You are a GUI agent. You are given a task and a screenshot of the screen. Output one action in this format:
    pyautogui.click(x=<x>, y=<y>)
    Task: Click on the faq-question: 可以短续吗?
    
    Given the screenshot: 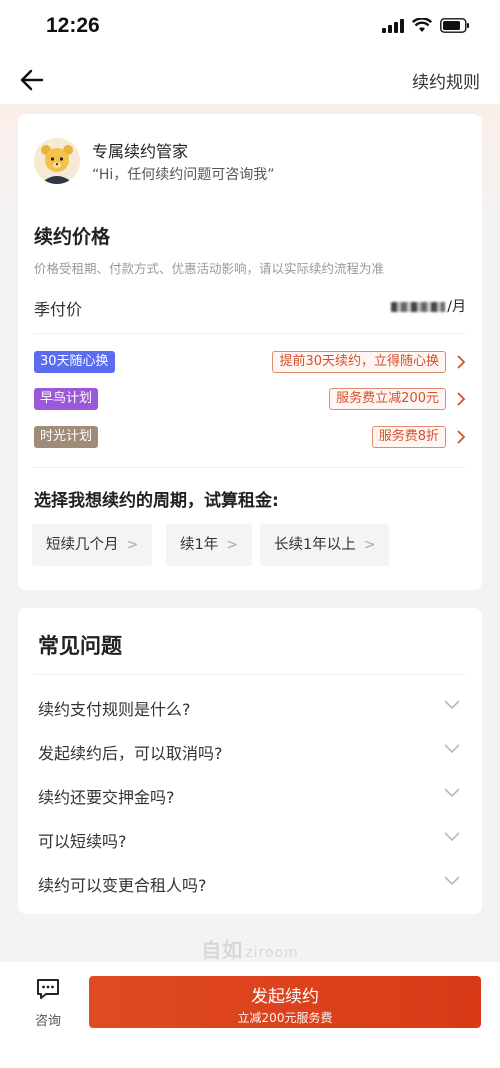 What is the action you would take?
    pyautogui.click(x=82, y=841)
    